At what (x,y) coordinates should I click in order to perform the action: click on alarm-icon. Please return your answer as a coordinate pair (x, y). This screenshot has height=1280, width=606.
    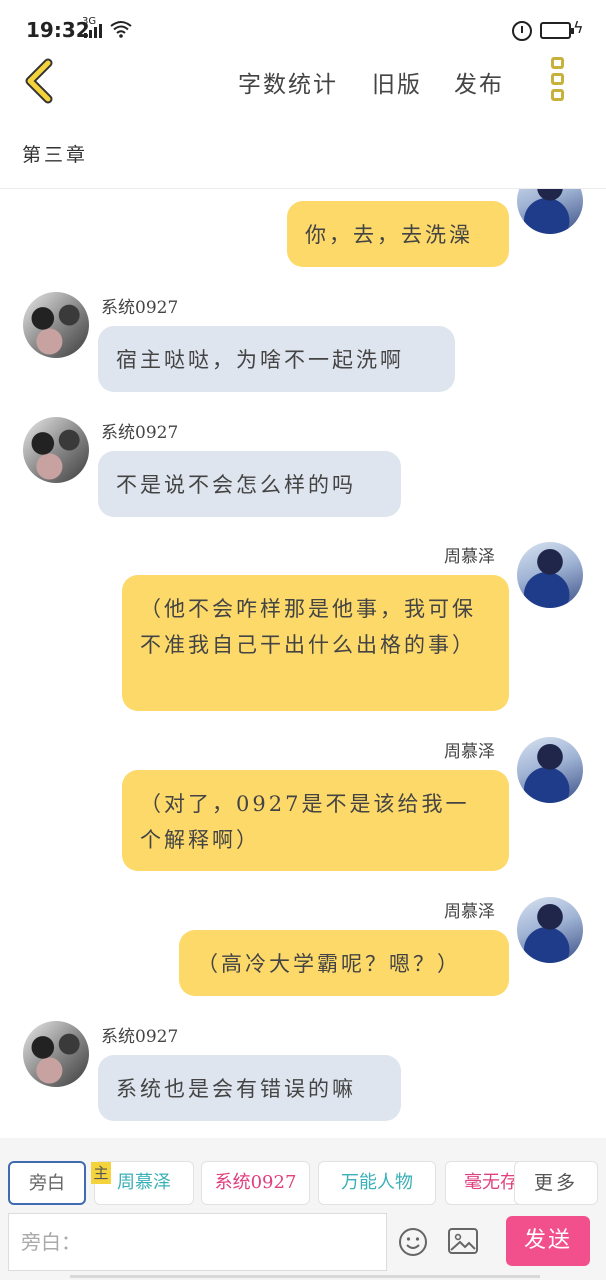
    Looking at the image, I should click on (522, 31).